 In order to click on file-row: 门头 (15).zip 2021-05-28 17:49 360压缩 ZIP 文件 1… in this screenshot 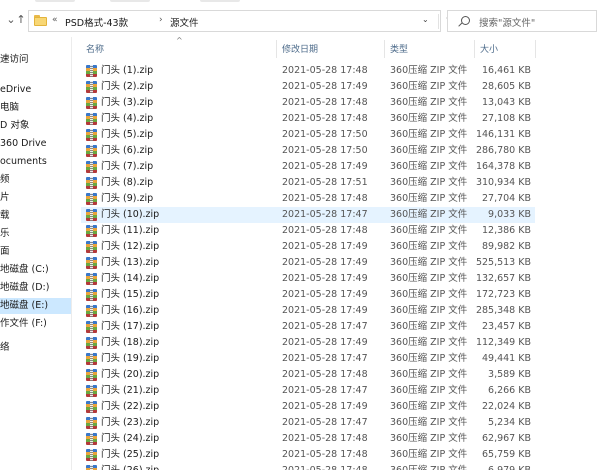, I will do `click(308, 295)`.